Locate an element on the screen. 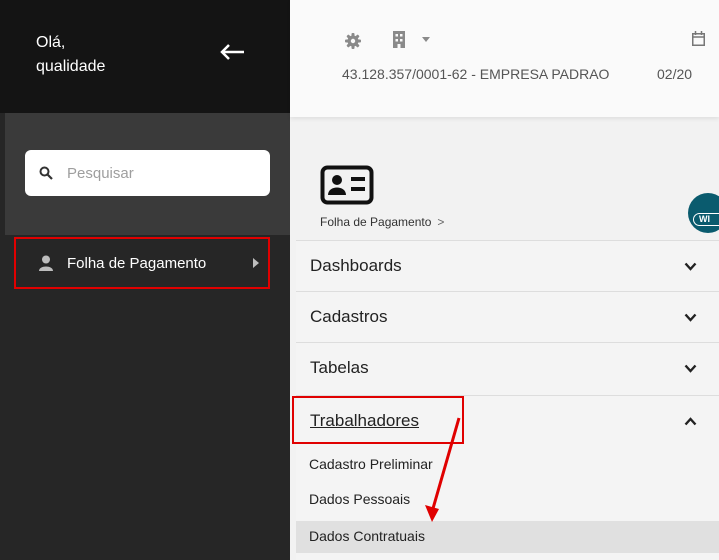 This screenshot has height=560, width=719. greeting-hello: Olá, is located at coordinates (51, 42).